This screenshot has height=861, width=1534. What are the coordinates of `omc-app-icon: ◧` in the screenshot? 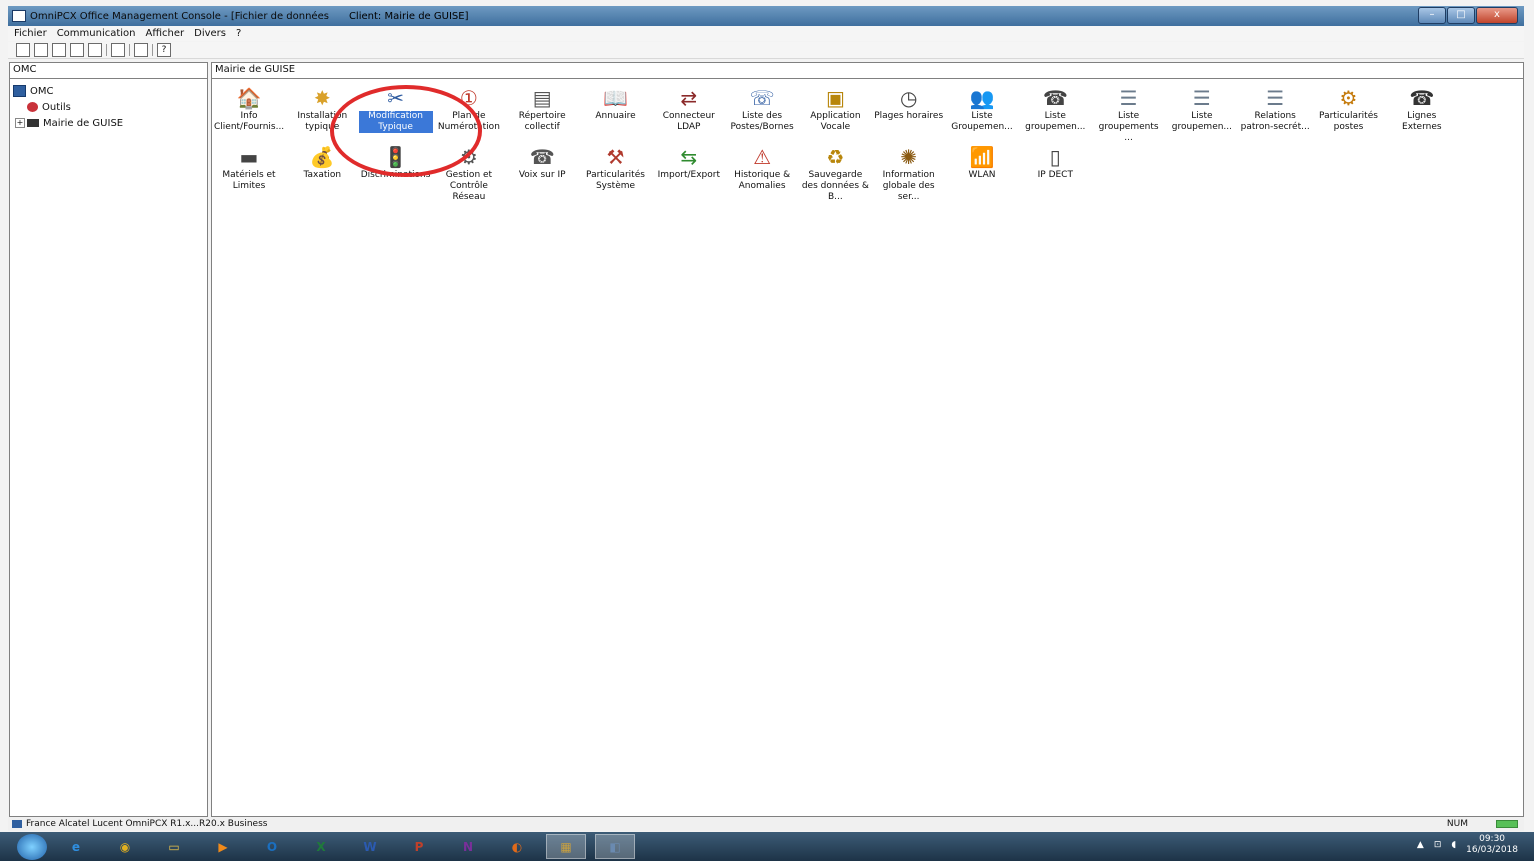 It's located at (615, 846).